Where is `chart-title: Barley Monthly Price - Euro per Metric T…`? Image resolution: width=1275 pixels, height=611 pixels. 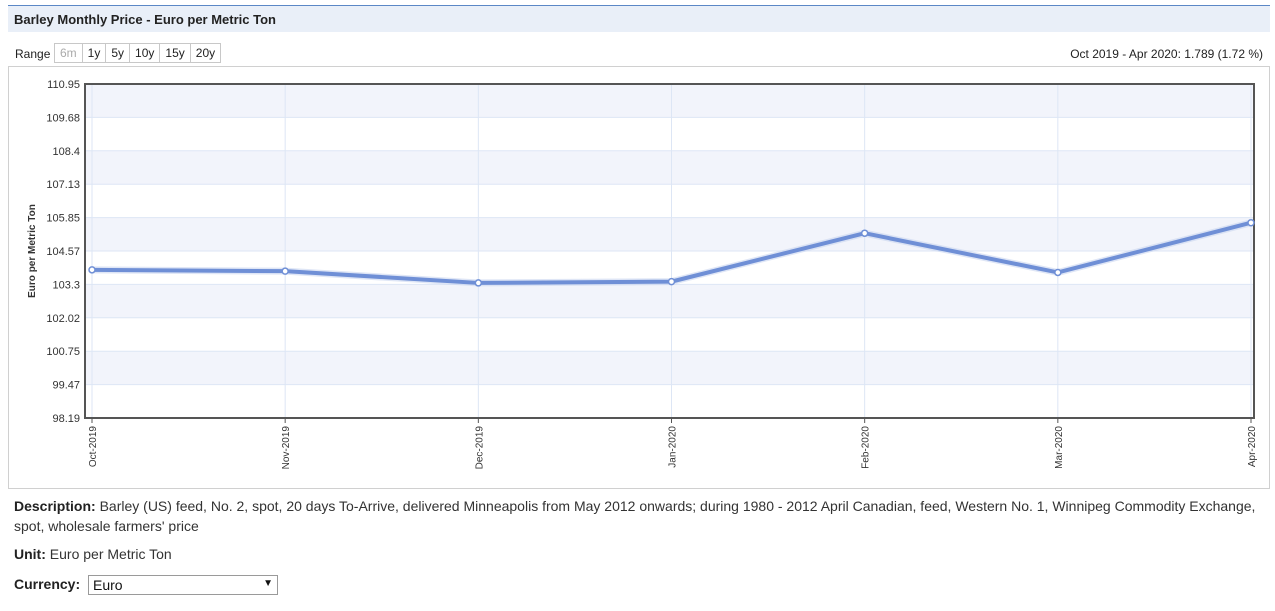
chart-title: Barley Monthly Price - Euro per Metric T… is located at coordinates (145, 19).